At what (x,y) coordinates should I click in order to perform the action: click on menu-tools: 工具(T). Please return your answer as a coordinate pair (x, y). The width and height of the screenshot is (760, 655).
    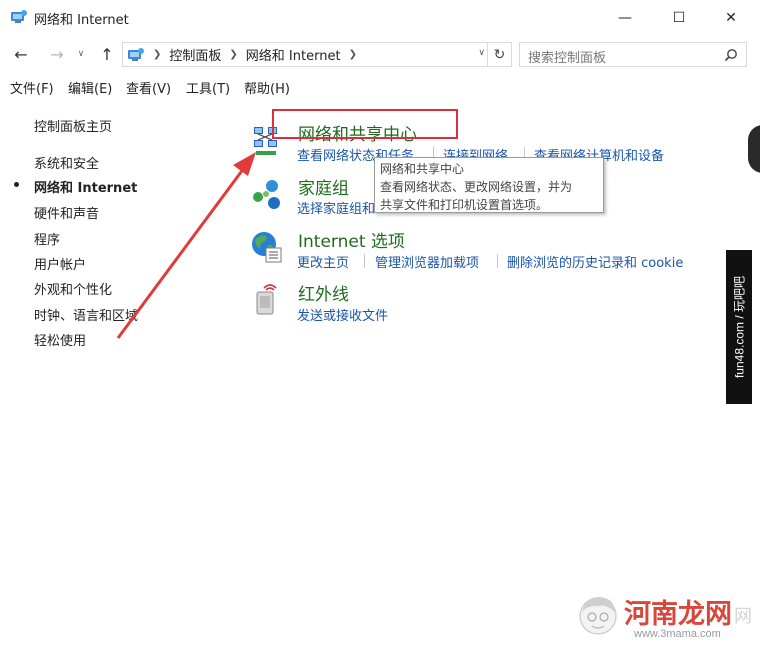
    Looking at the image, I should click on (208, 87).